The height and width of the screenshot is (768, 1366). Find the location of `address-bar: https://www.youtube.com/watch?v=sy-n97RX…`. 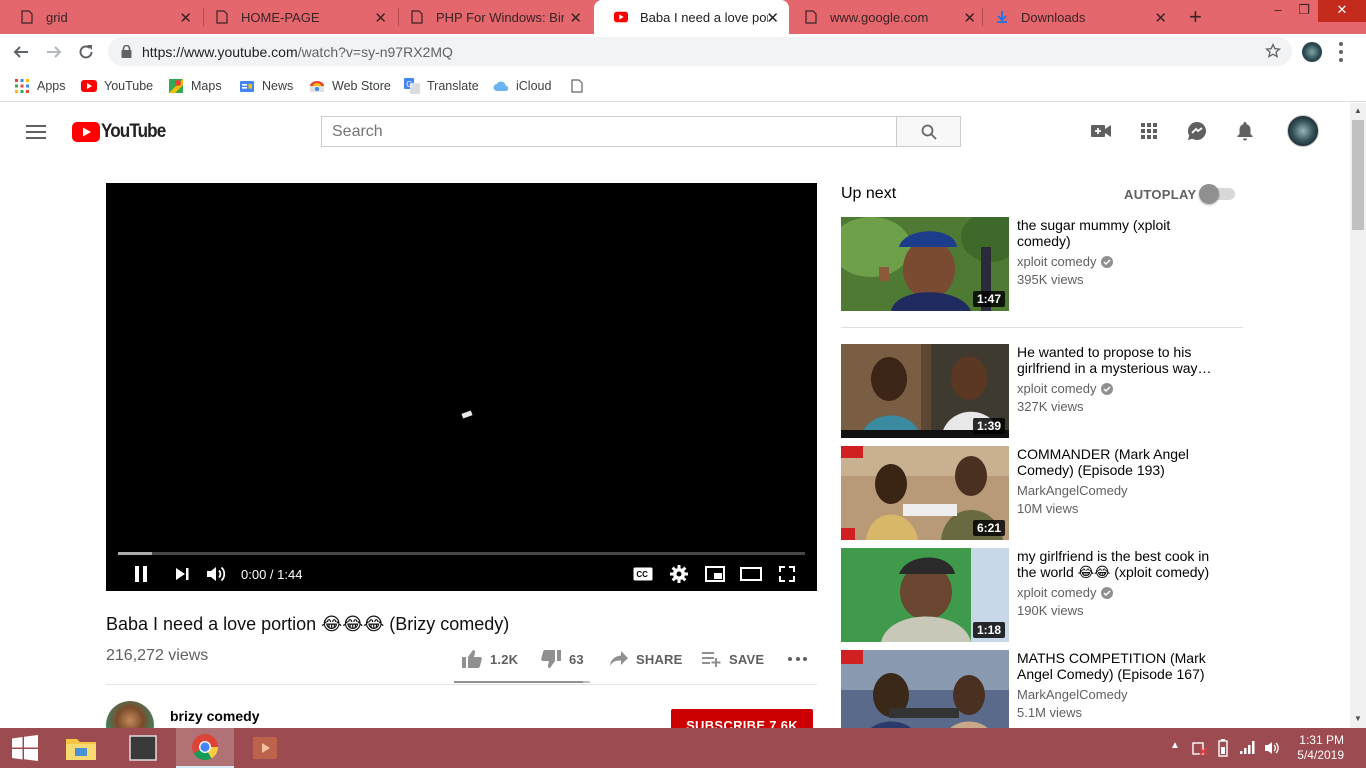

address-bar: https://www.youtube.com/watch?v=sy-n97RX… is located at coordinates (700, 51).